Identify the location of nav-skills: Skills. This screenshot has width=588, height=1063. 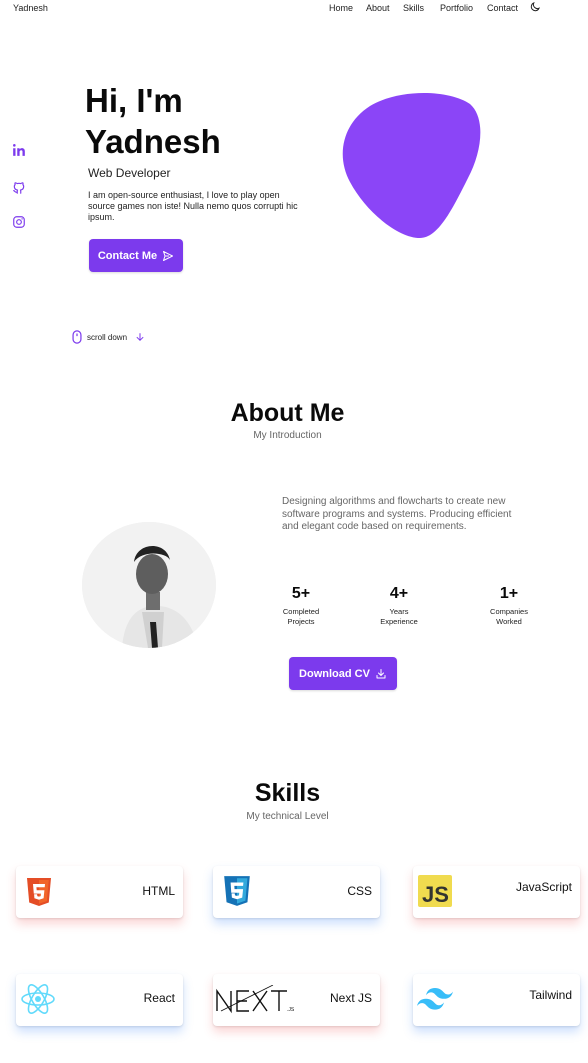
(413, 8).